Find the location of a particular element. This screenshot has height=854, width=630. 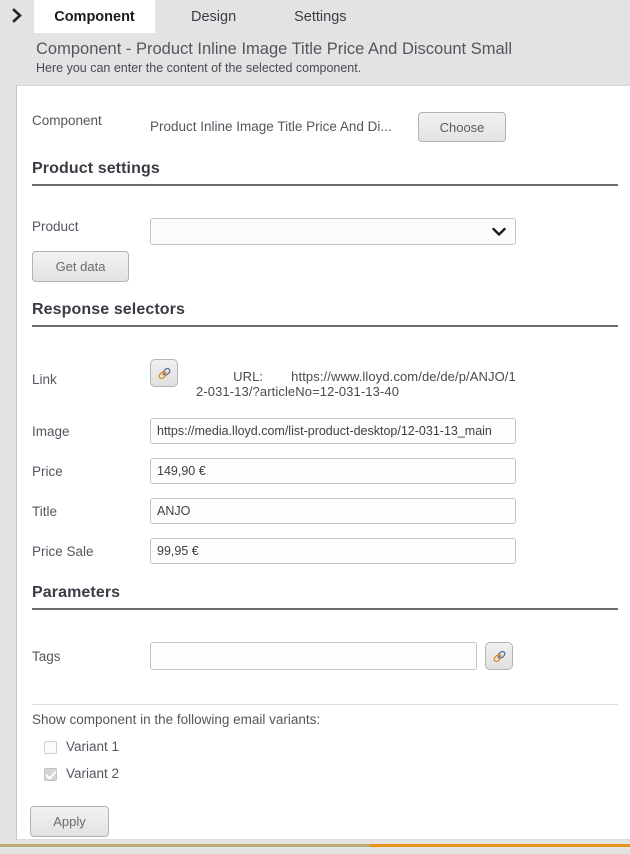

bottom-accent-bar is located at coordinates (315, 847).